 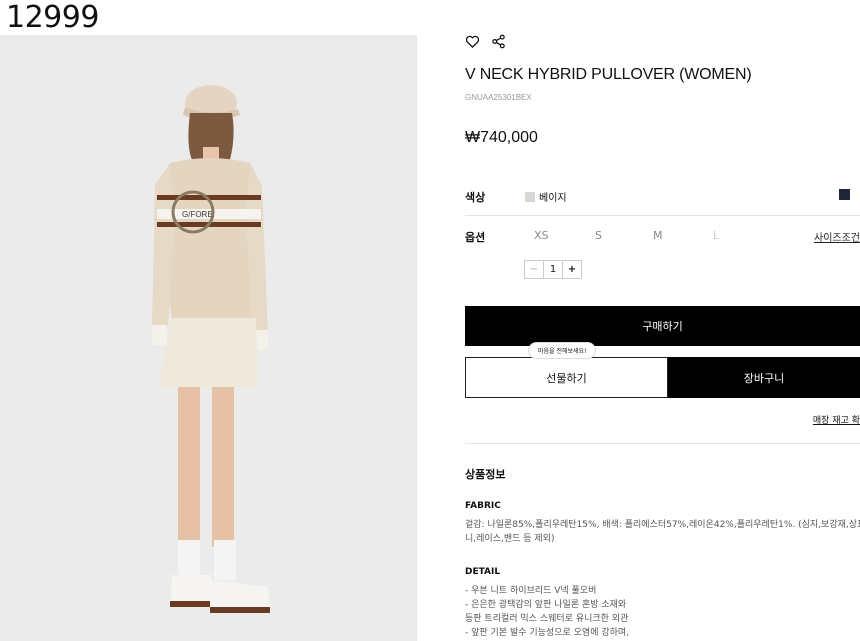 I want to click on heart-icon, so click(x=473, y=42).